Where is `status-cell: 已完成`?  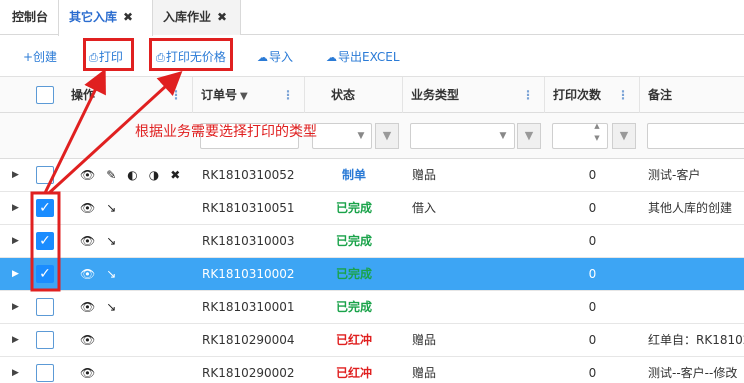
status-cell: 已完成 is located at coordinates (353, 274).